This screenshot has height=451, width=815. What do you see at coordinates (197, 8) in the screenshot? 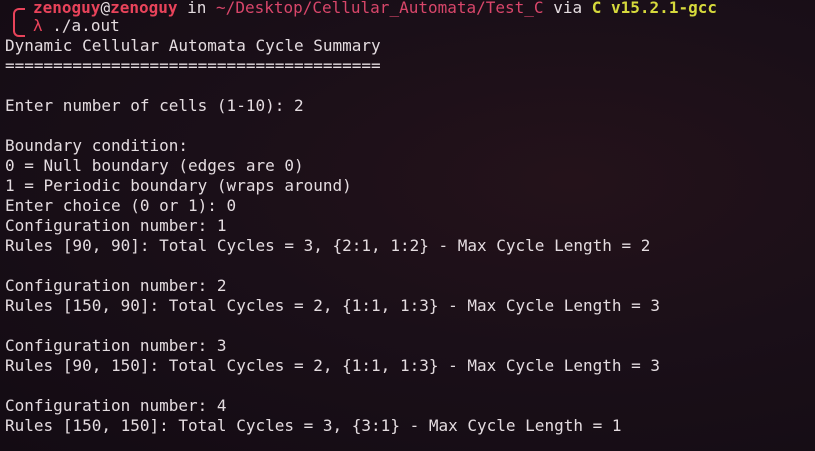
I see `prompt-in: in` at bounding box center [197, 8].